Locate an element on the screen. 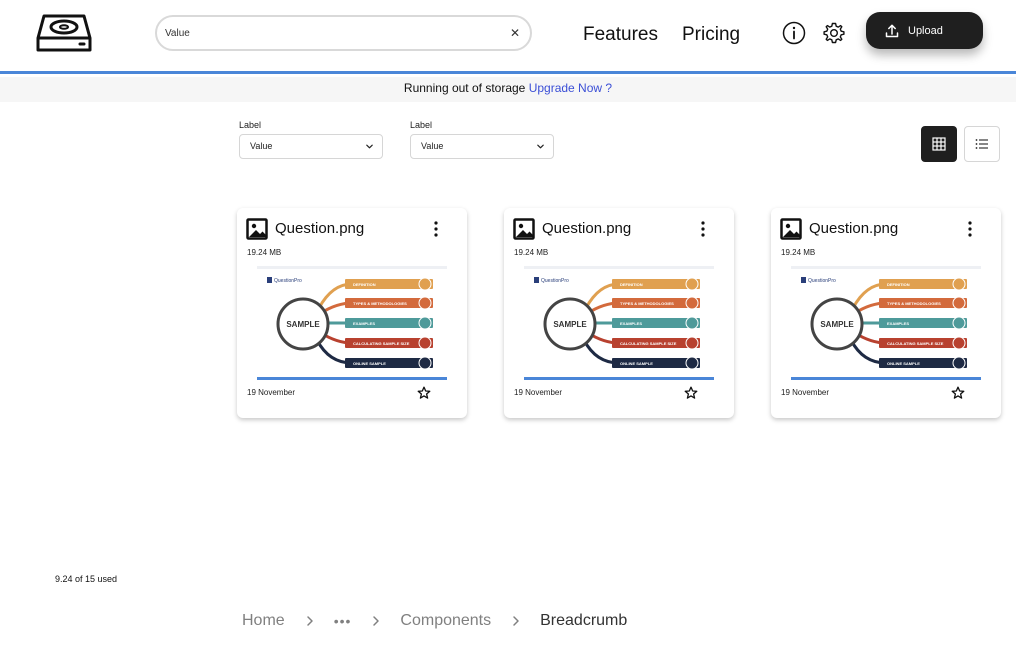 The height and width of the screenshot is (650, 1016). filter-dropdown-1: Label Value is located at coordinates (311, 139).